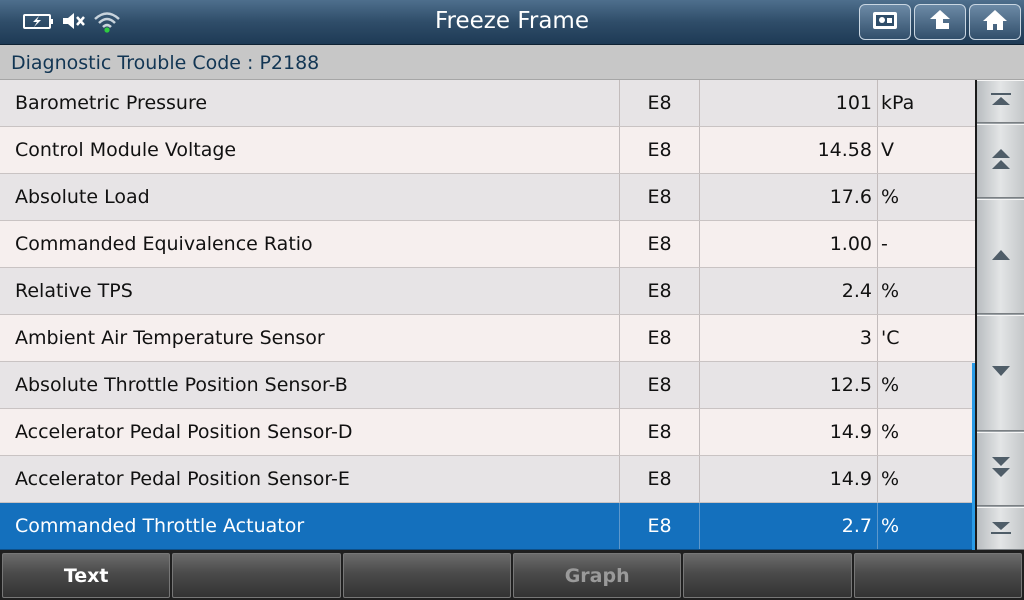 This screenshot has height=600, width=1024. I want to click on parameter-value: 12.5, so click(789, 385).